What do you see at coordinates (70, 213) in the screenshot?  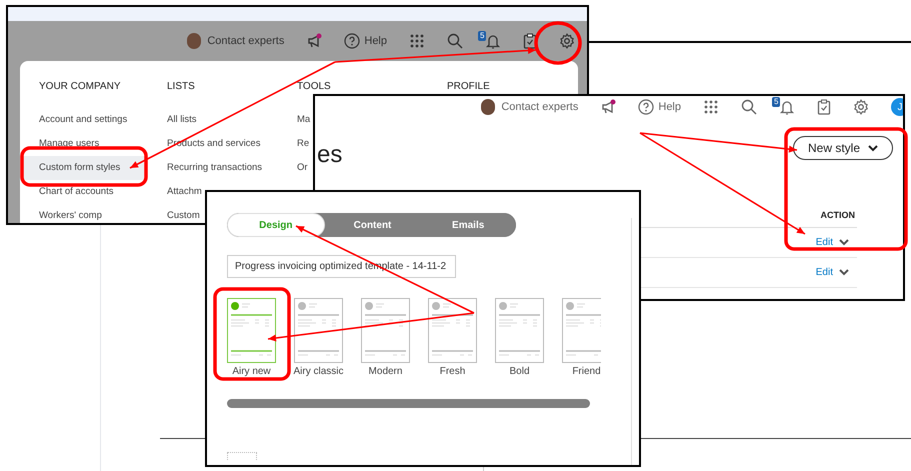 I see `menu-item: Workers' comp` at bounding box center [70, 213].